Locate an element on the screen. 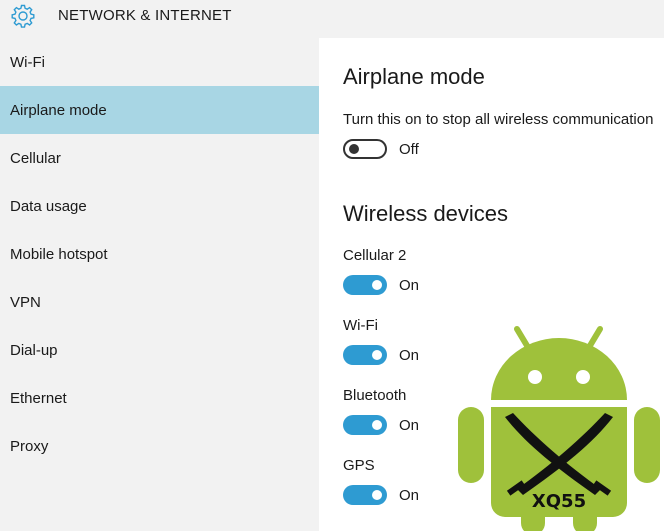 This screenshot has width=664, height=531. sidebar-item-data-usage: Data usage is located at coordinates (159, 206).